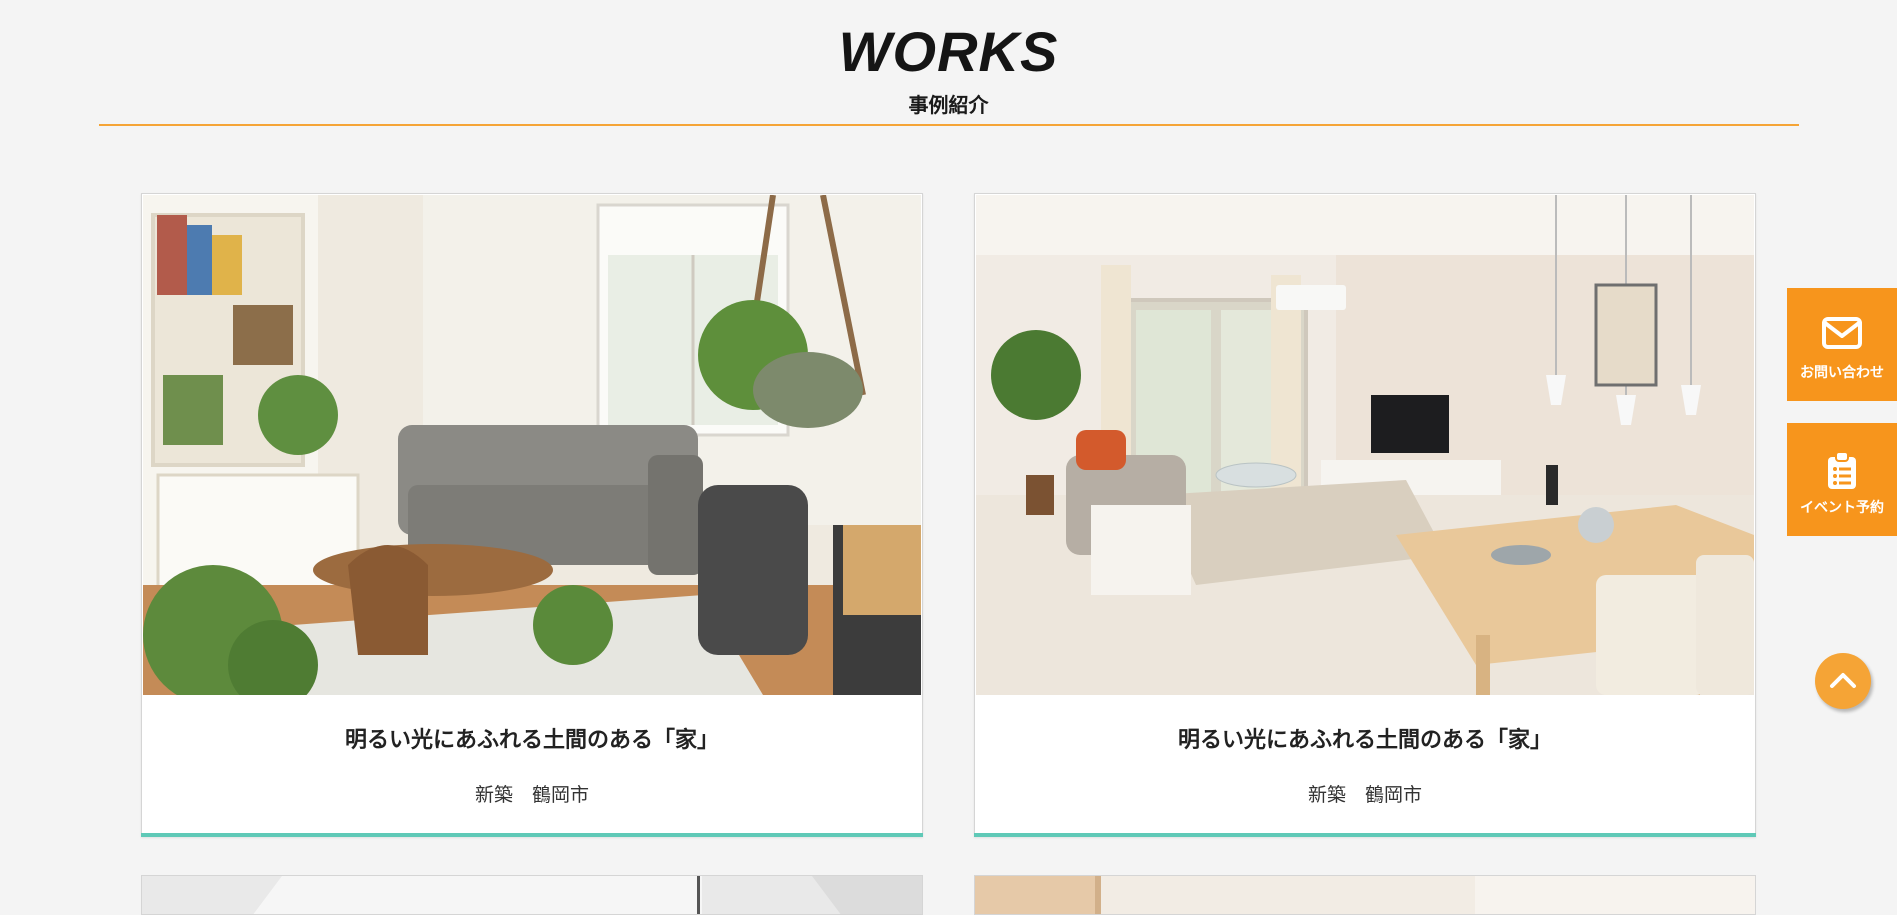 This screenshot has height=915, width=1897. Describe the element at coordinates (948, 105) in the screenshot. I see `section-subtitle: 事例紹介` at that location.